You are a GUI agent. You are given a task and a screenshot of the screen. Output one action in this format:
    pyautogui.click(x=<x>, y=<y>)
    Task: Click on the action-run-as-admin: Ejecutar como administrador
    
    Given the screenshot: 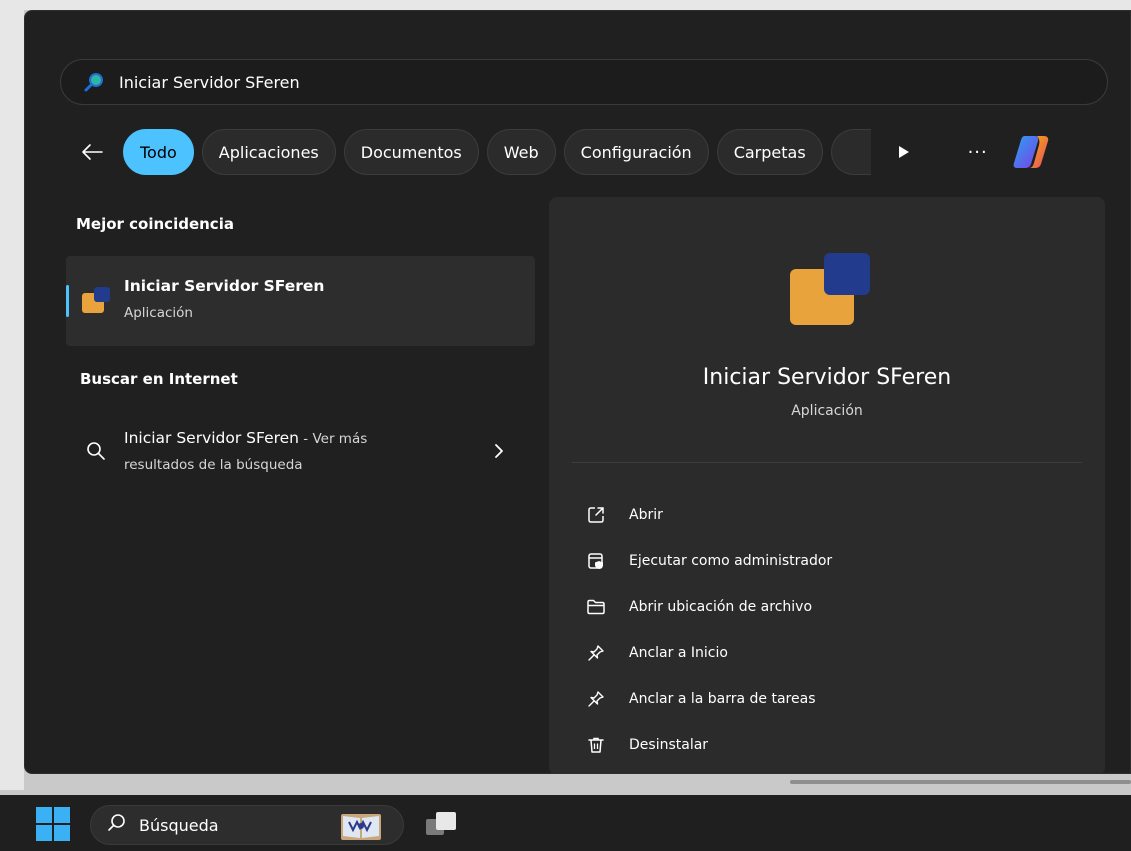 What is the action you would take?
    pyautogui.click(x=708, y=561)
    